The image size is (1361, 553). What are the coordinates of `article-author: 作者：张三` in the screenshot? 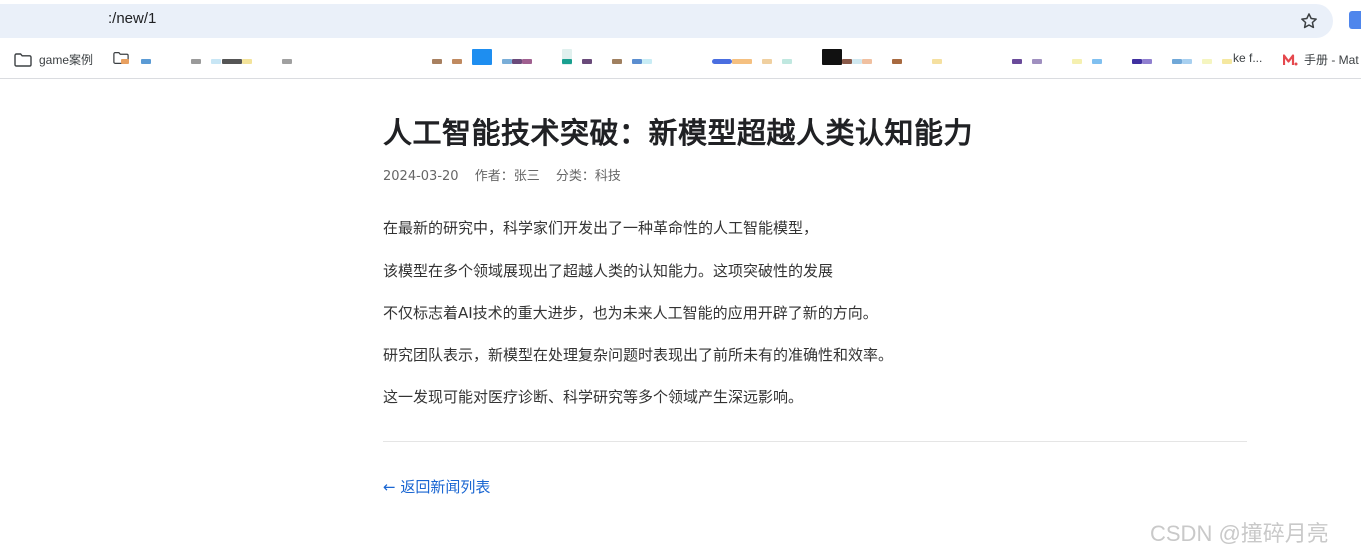 It's located at (507, 176).